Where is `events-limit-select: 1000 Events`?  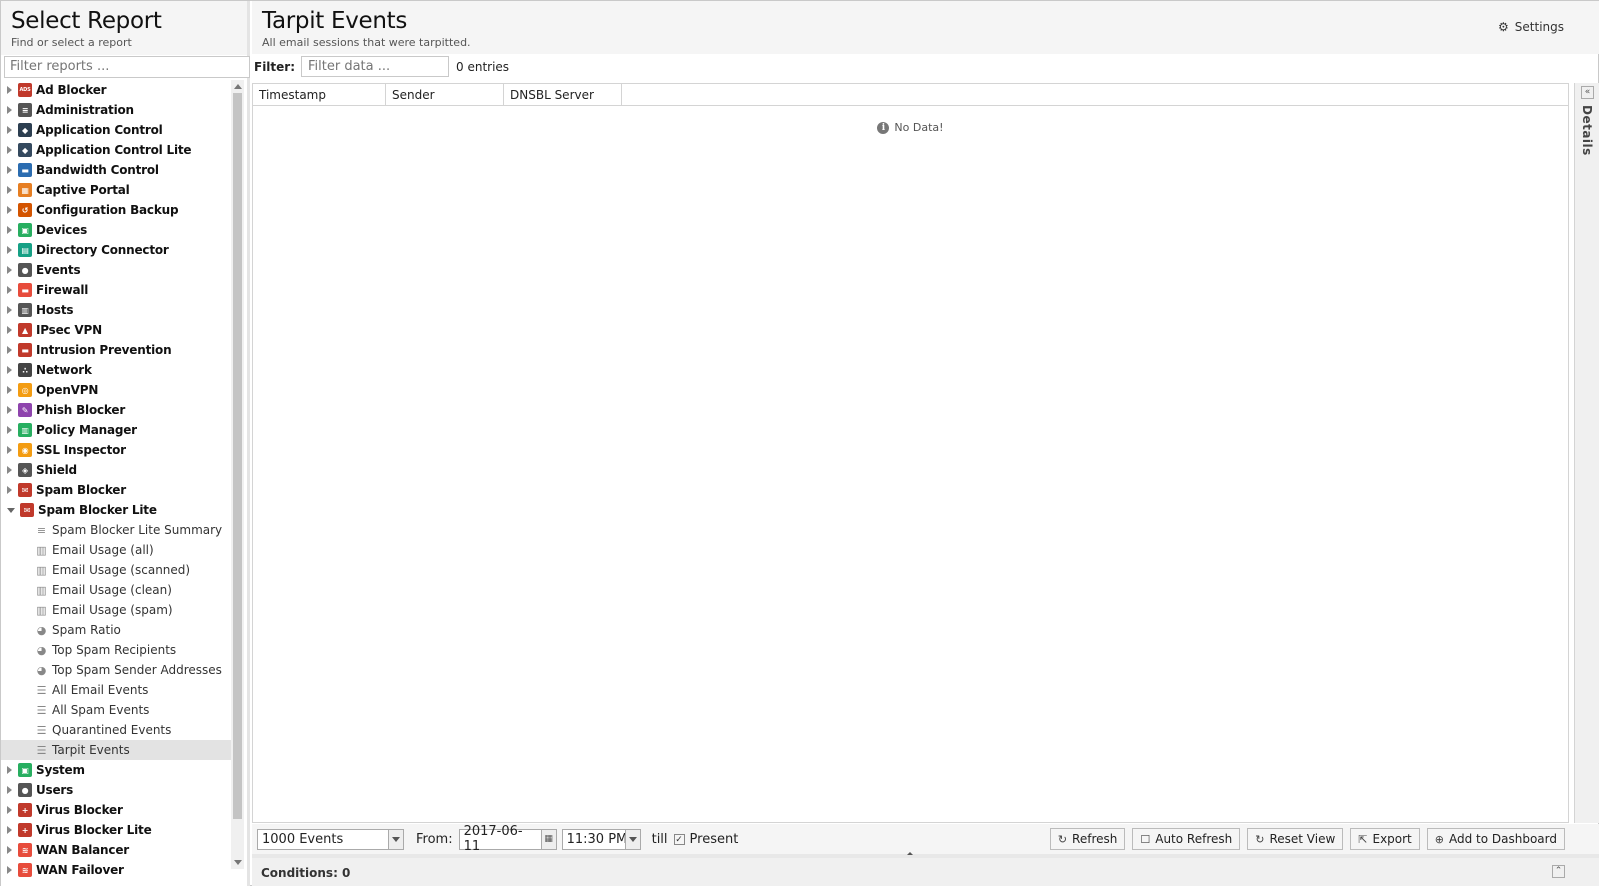 events-limit-select: 1000 Events is located at coordinates (330, 839).